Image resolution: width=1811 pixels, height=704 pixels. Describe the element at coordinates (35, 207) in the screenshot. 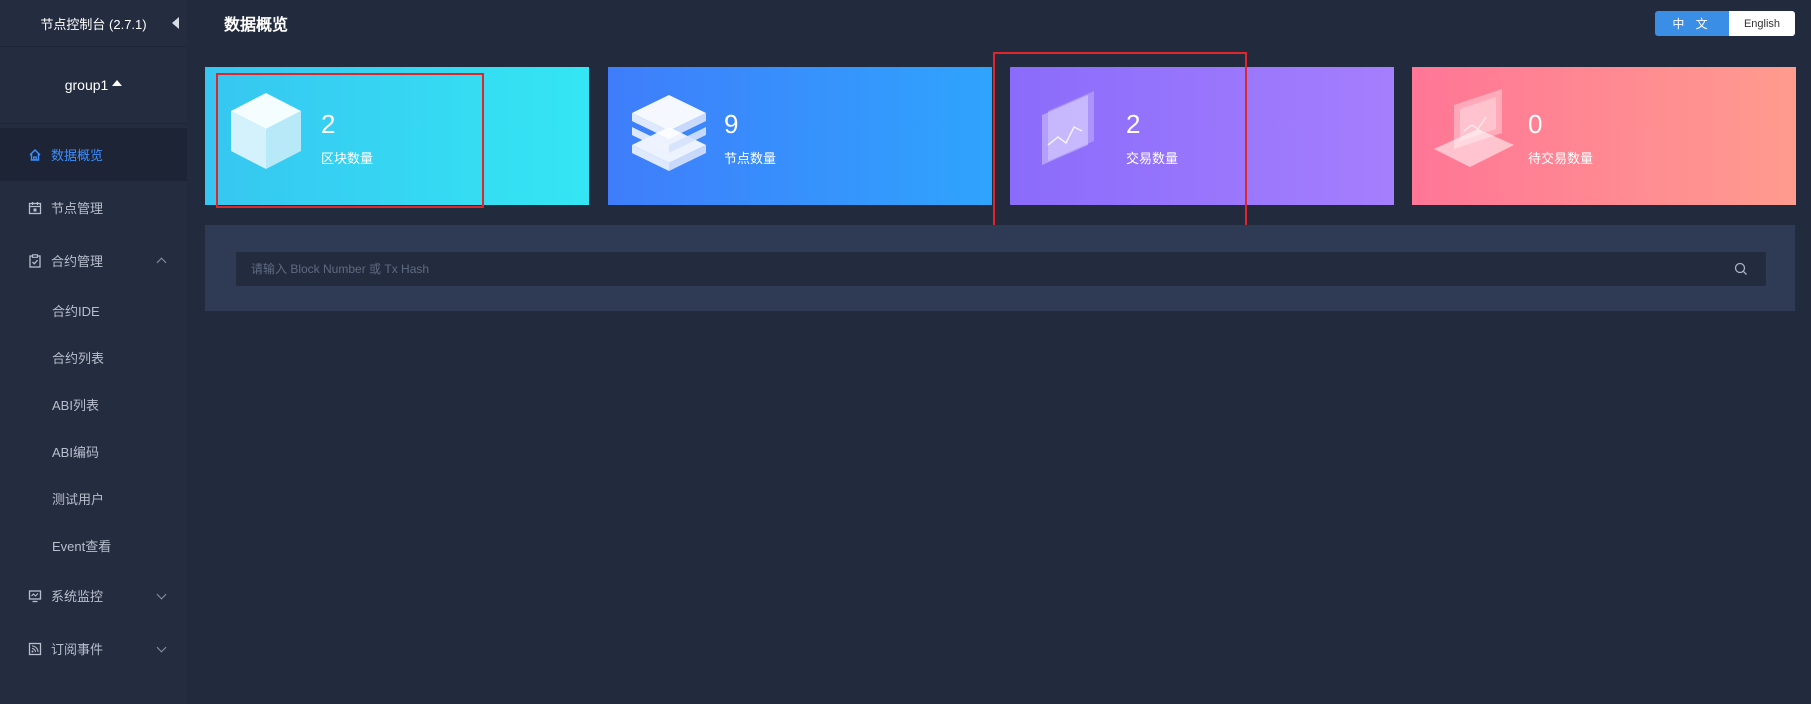

I see `calendar-icon` at that location.